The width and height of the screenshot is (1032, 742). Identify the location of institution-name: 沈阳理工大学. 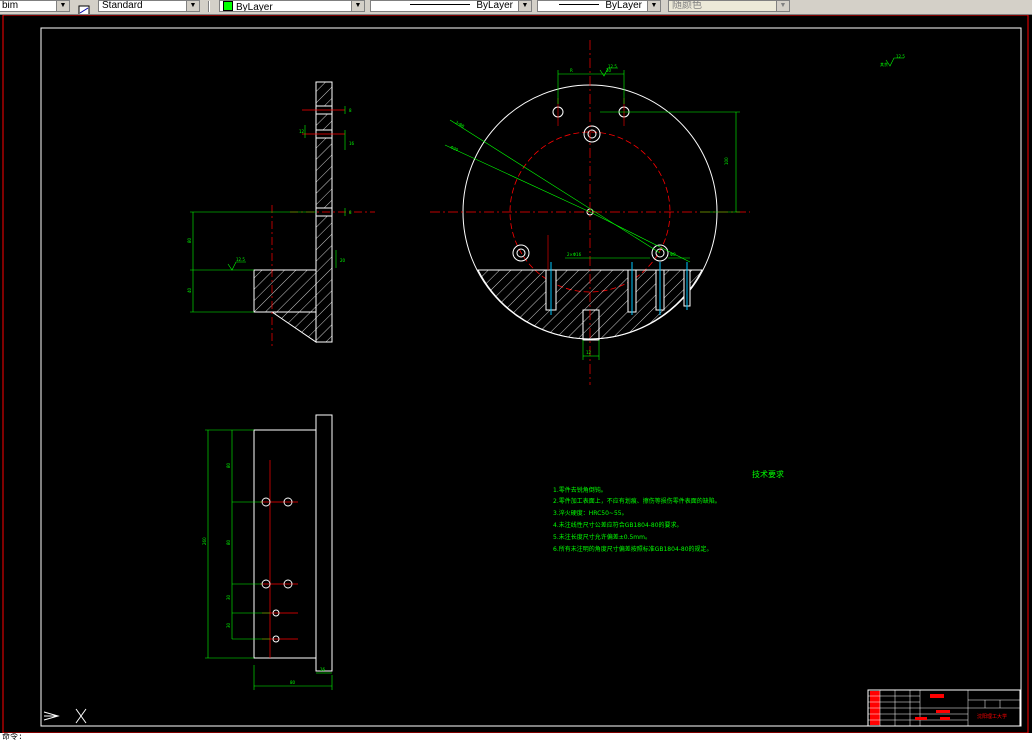
(992, 716).